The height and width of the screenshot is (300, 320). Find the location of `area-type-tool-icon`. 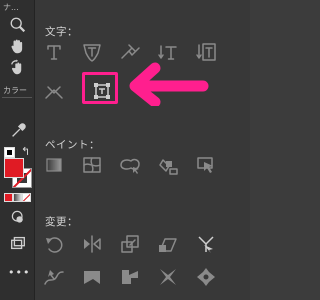

area-type-tool-icon is located at coordinates (92, 52).